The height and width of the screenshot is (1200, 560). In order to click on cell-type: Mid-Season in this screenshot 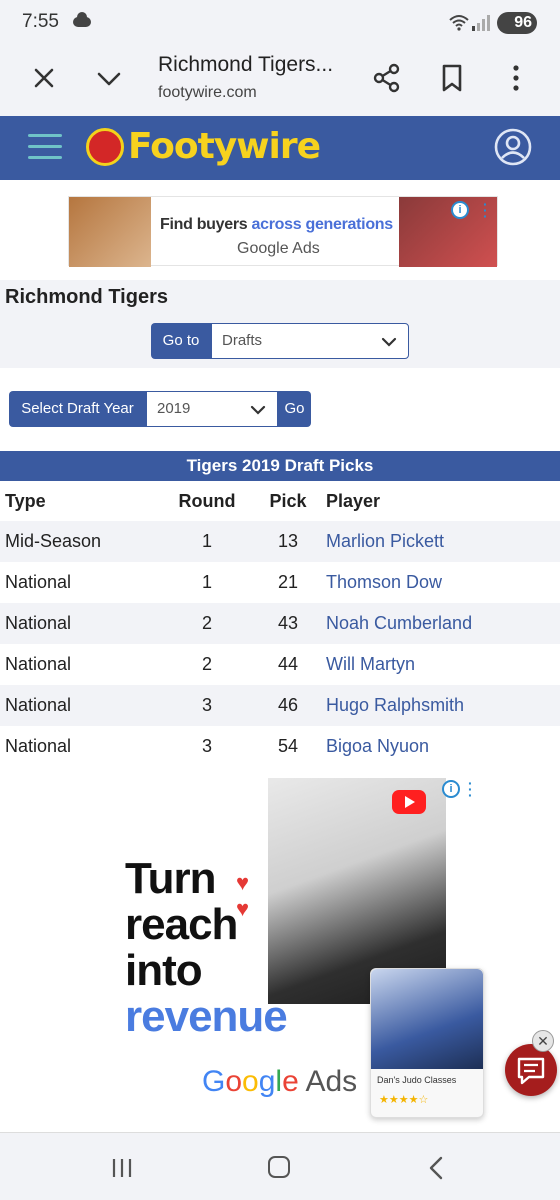, I will do `click(53, 541)`.